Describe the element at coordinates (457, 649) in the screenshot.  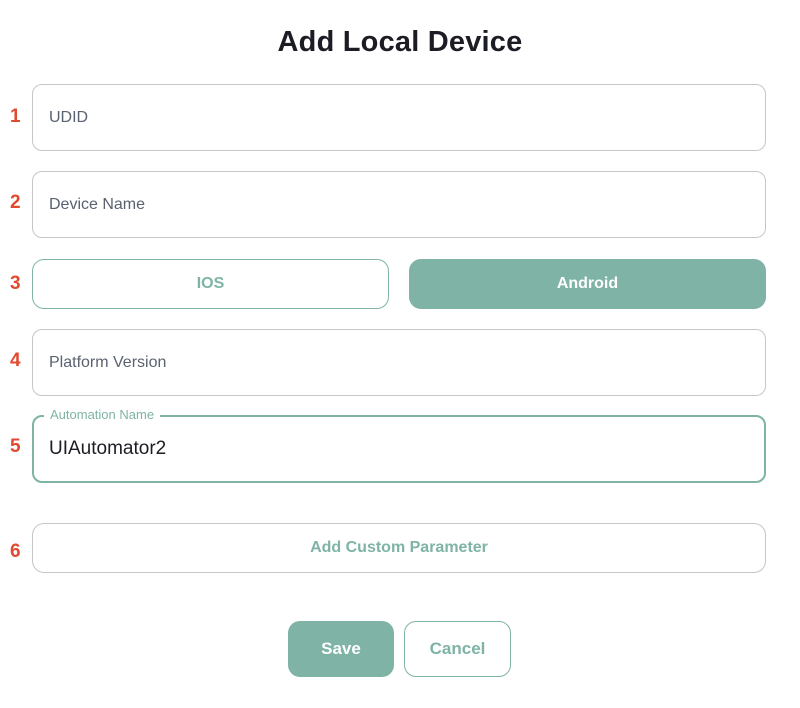
I see `cancel-button: Cancel` at that location.